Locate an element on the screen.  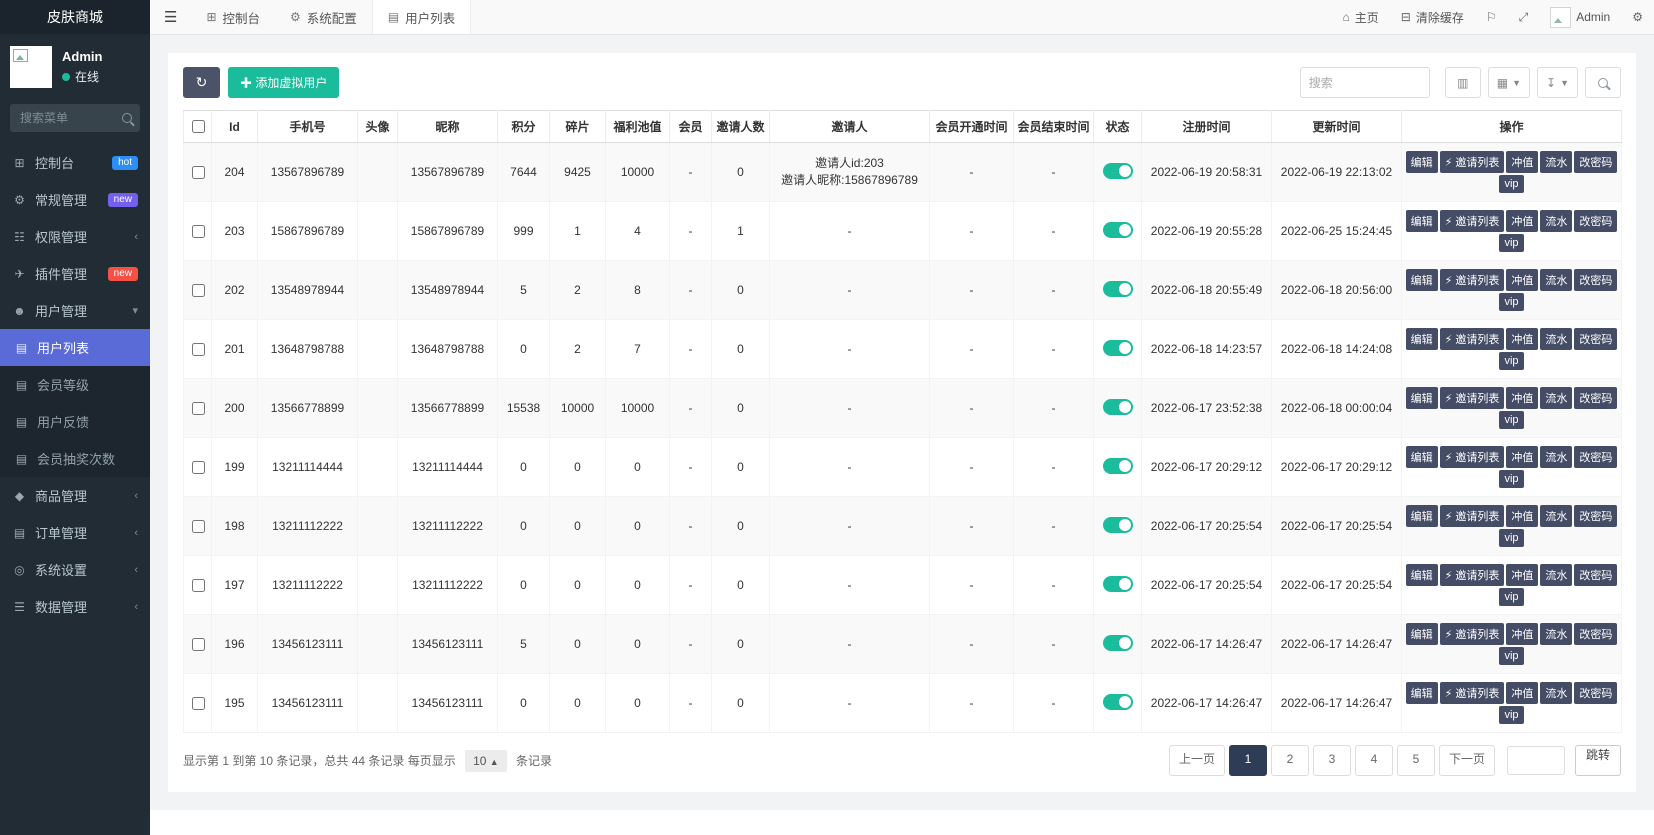
tab-console: ⊞ 控制台 is located at coordinates (233, 17).